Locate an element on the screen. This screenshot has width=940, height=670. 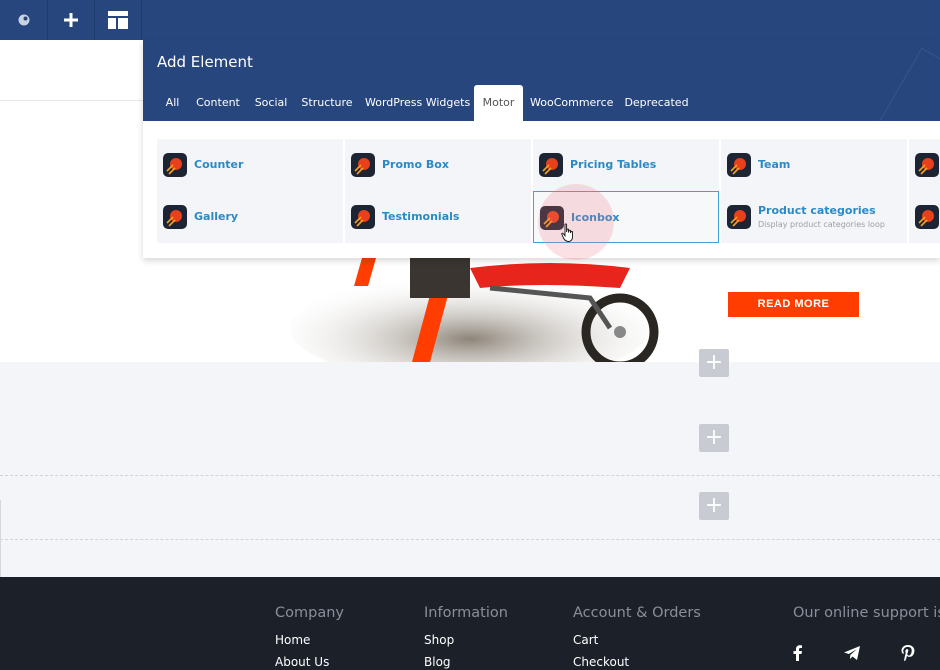
editor-toolbar is located at coordinates (470, 20).